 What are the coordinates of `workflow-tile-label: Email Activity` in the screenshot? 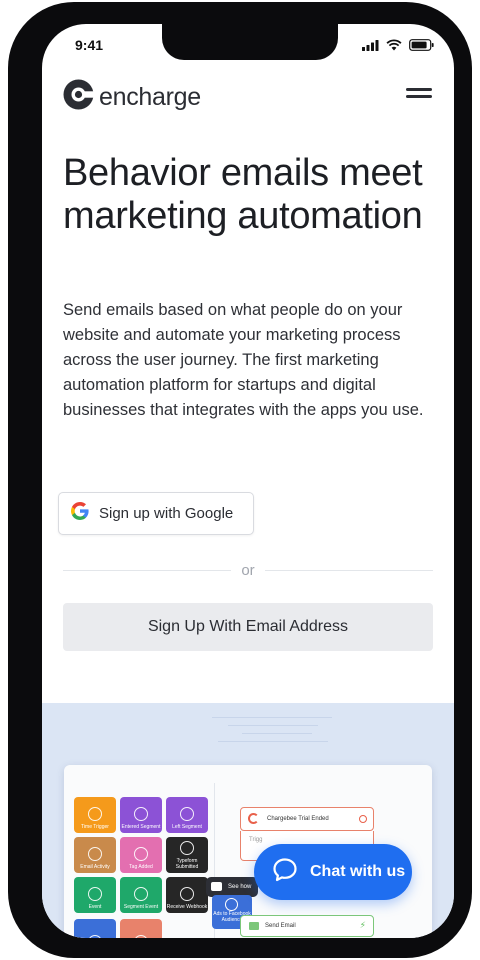 It's located at (95, 867).